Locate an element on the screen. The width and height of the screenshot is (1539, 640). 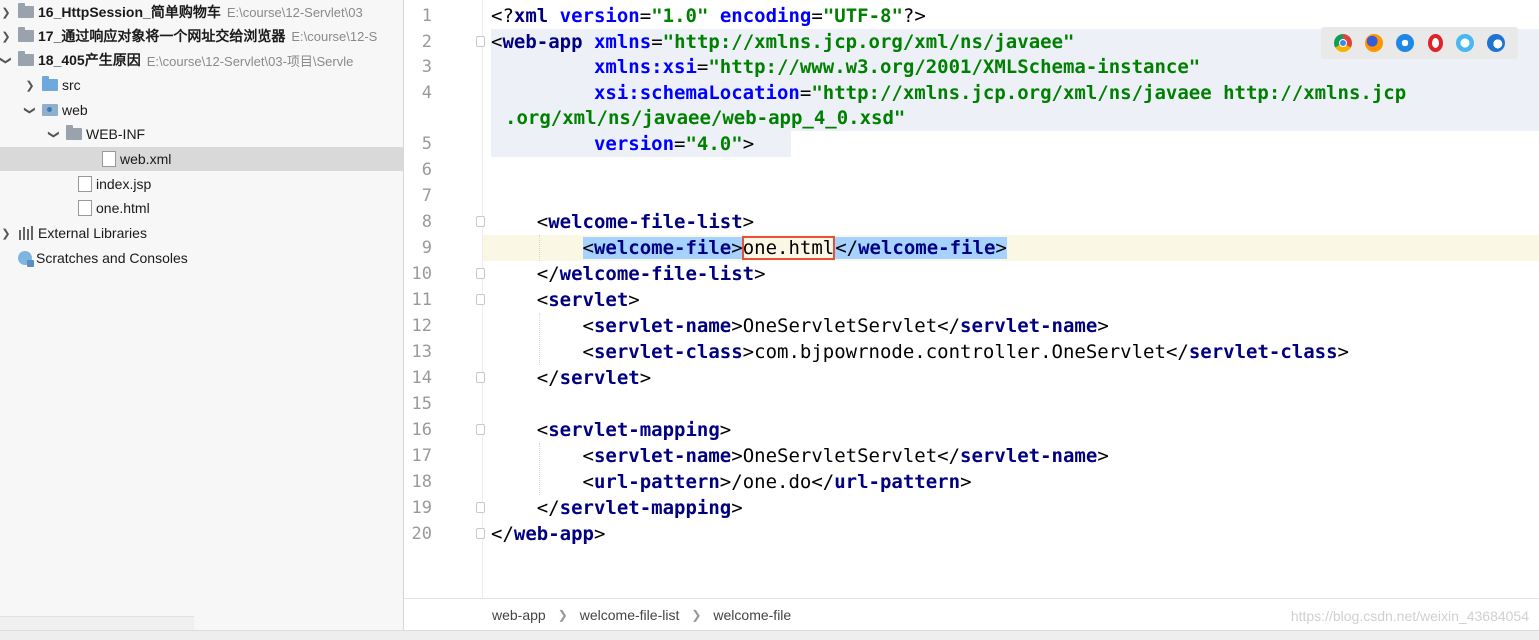
breadcrumb-item-web-app: web-app is located at coordinates (519, 615).